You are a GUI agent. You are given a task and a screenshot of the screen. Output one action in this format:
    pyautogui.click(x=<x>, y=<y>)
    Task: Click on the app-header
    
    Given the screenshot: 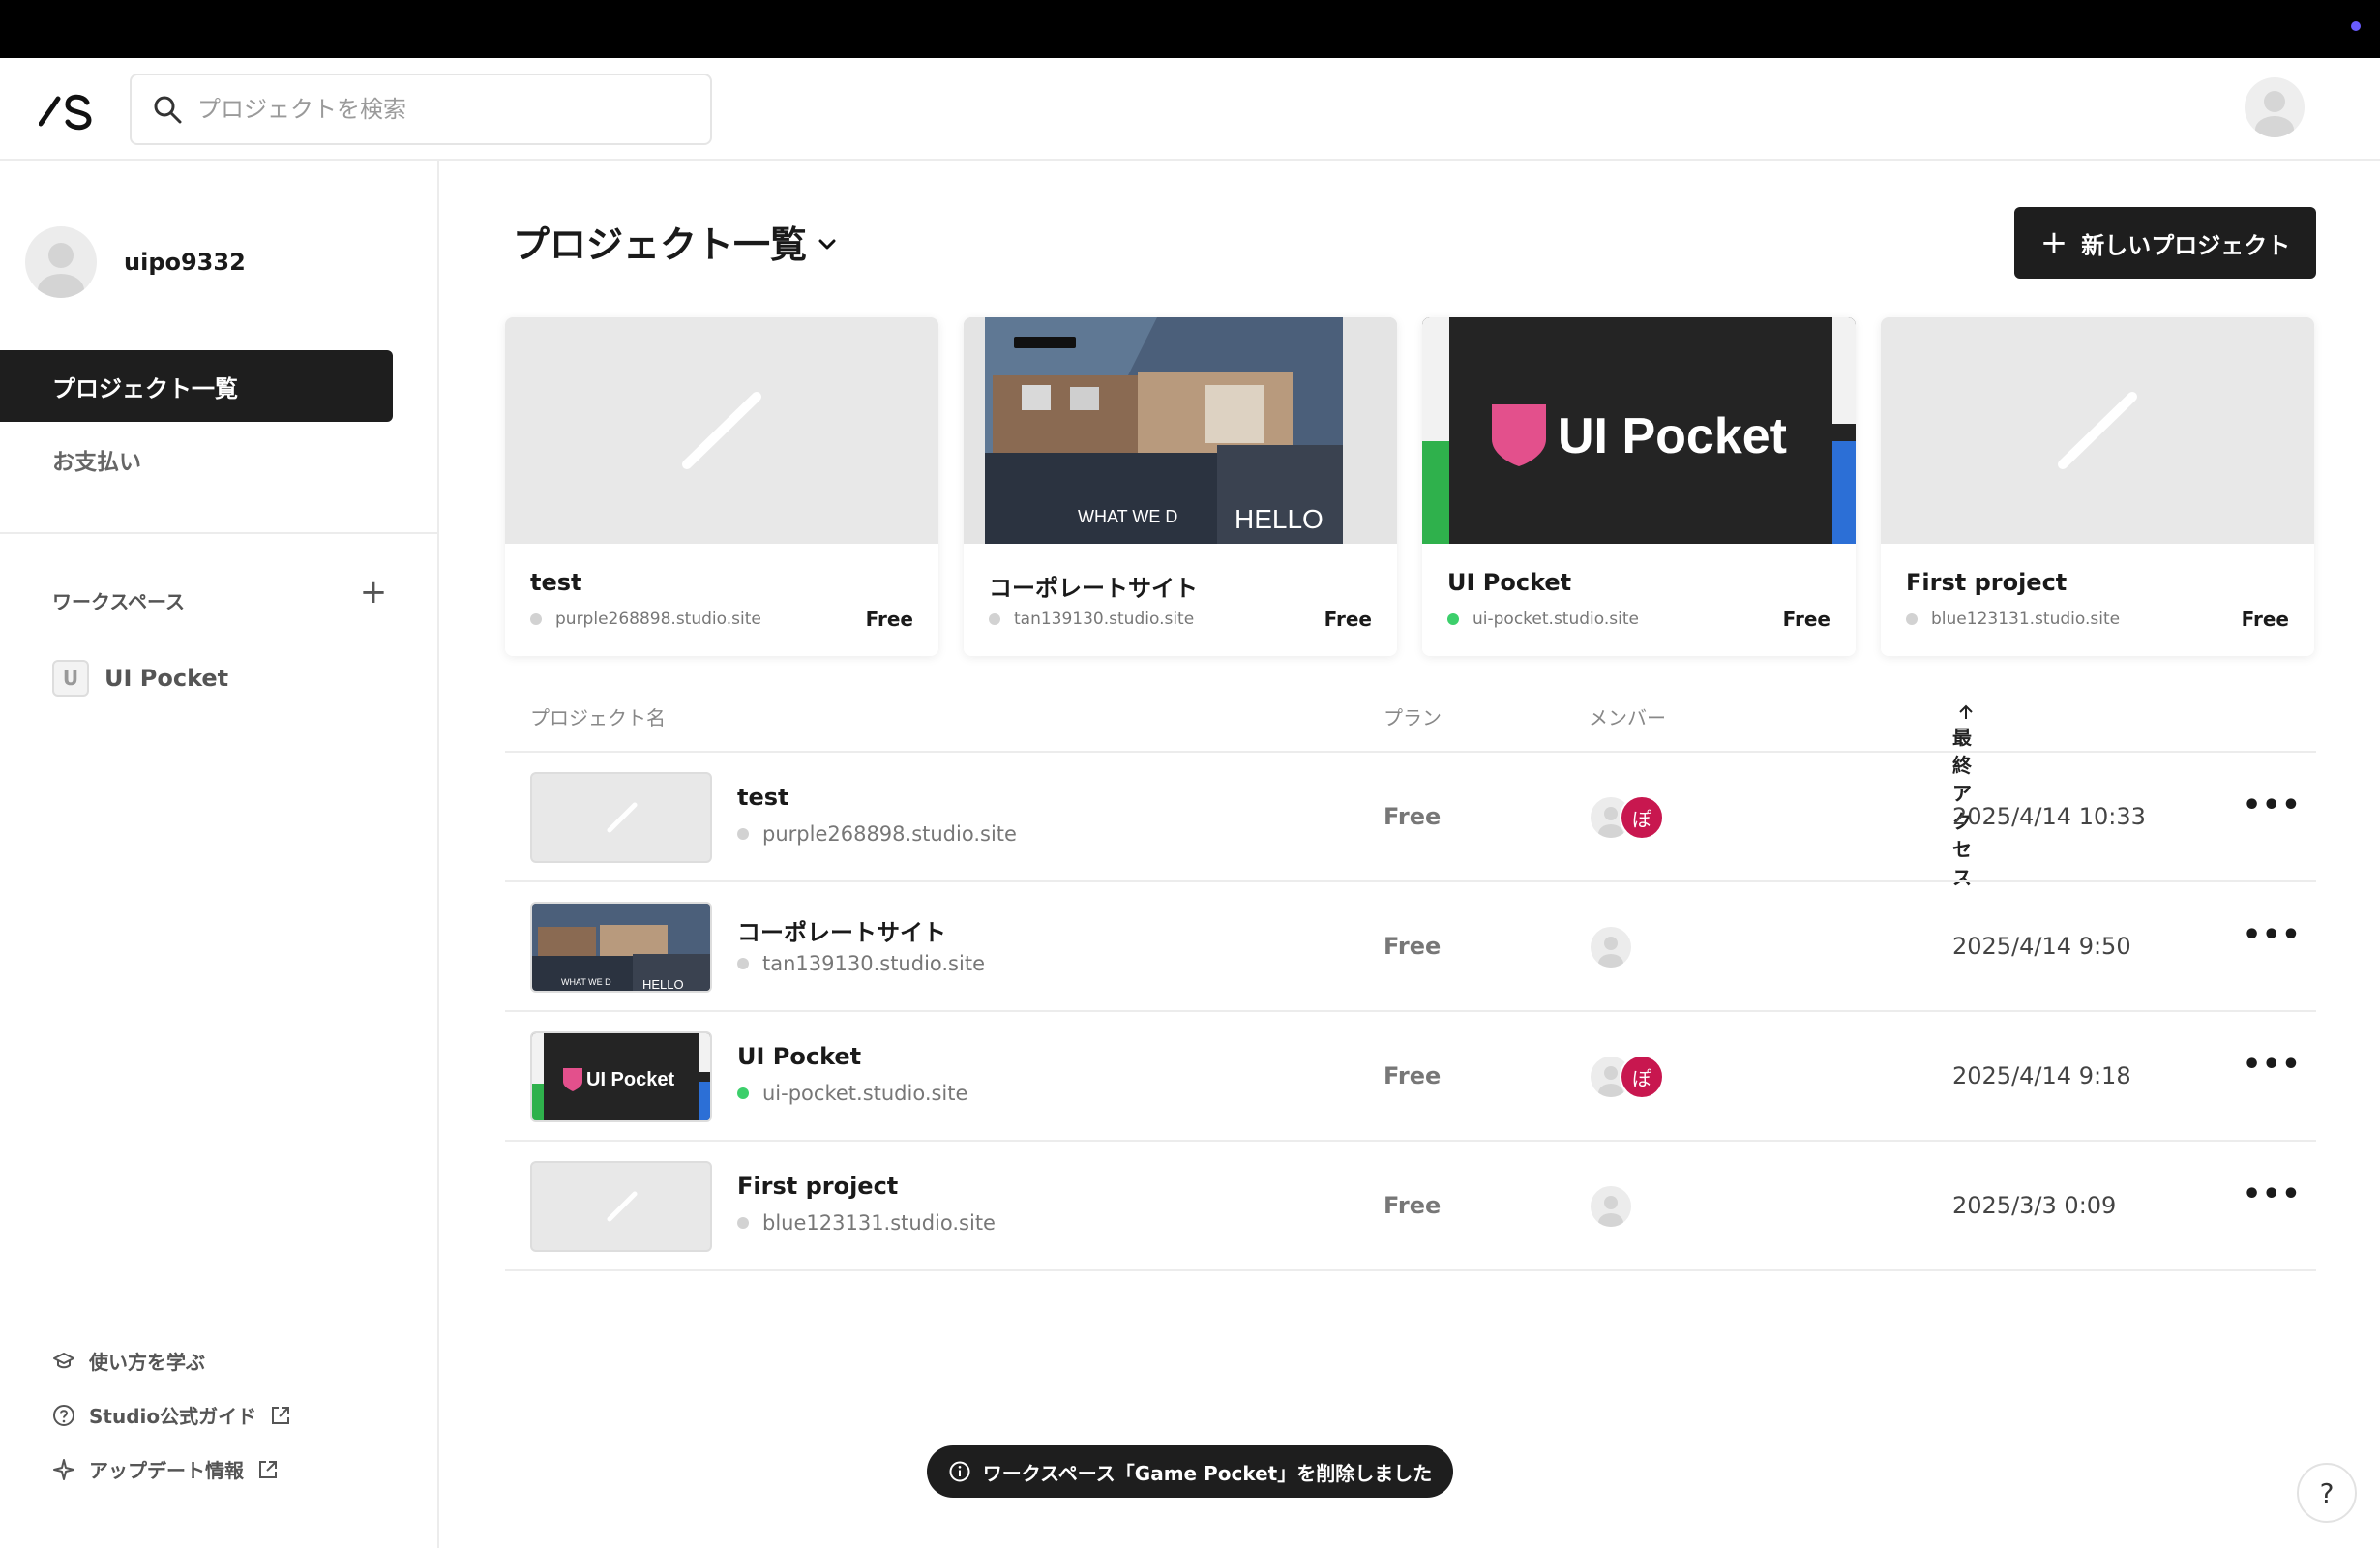 What is the action you would take?
    pyautogui.click(x=1190, y=109)
    